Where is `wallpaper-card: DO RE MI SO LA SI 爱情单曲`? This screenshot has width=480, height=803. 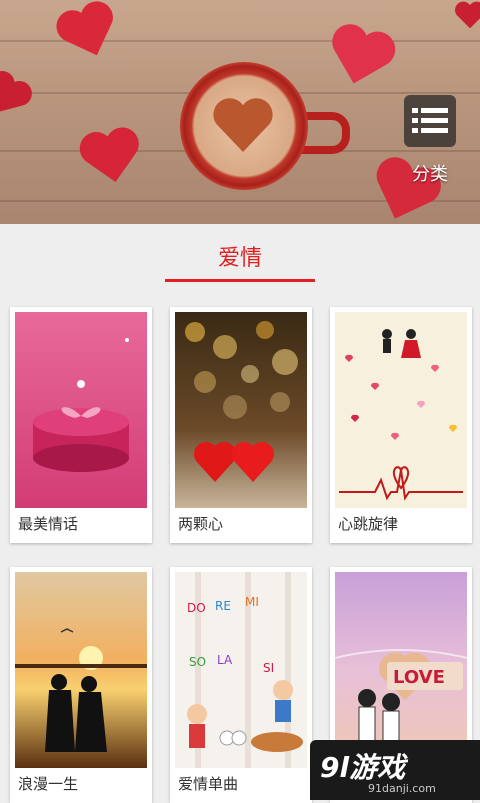
wallpaper-card: DO RE MI SO LA SI 爱情单曲 is located at coordinates (241, 685).